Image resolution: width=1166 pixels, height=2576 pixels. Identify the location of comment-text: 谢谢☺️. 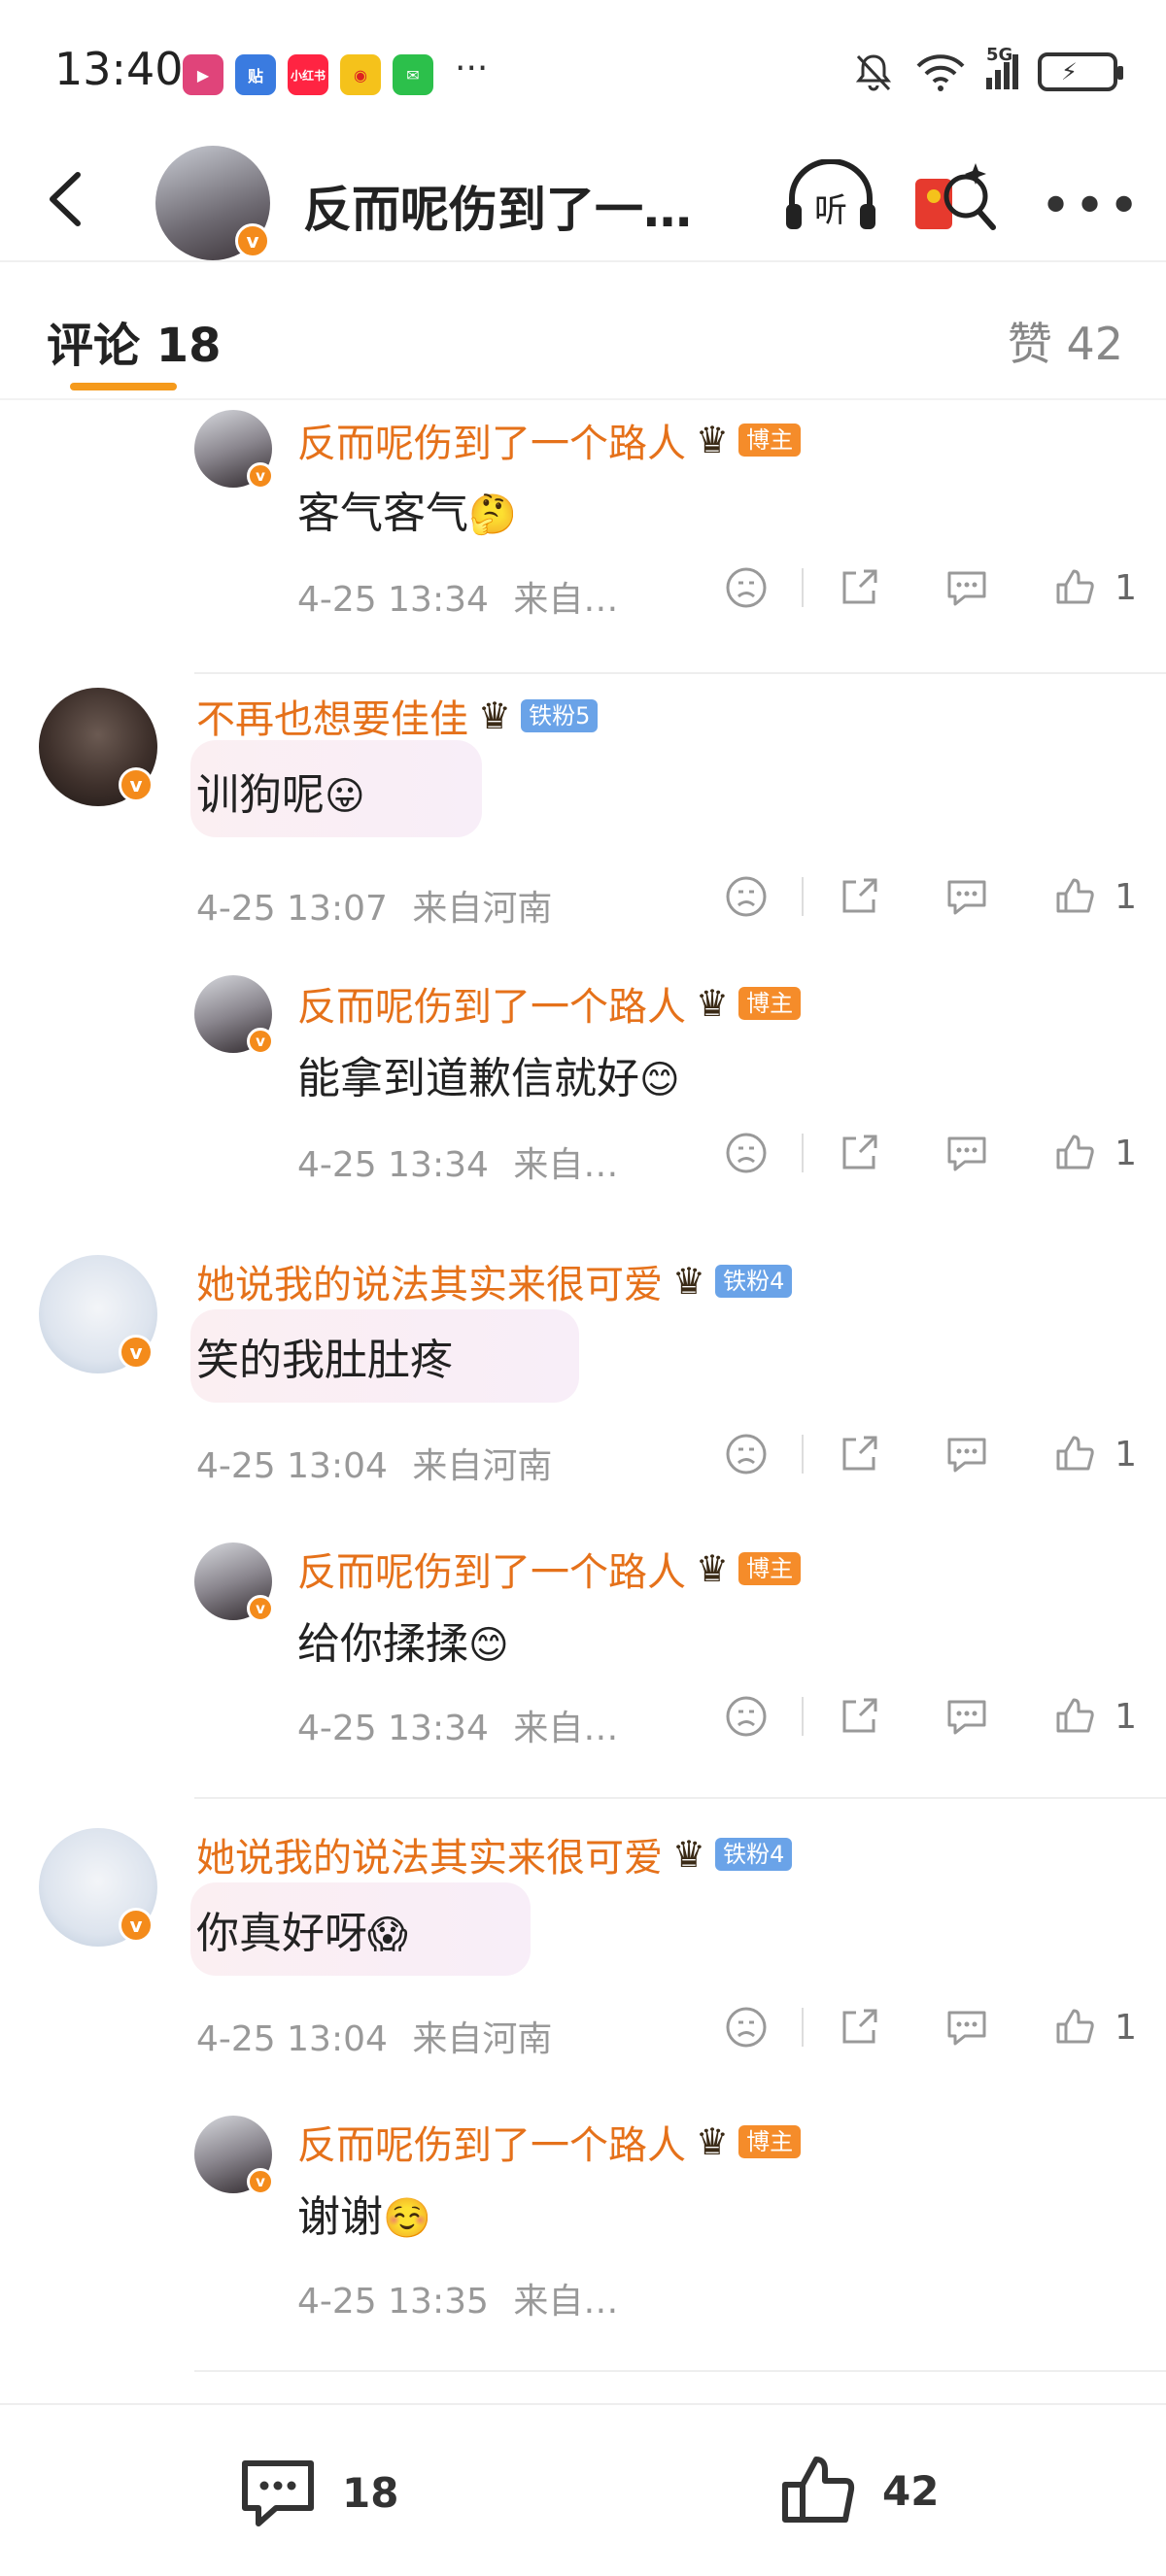
(364, 2213).